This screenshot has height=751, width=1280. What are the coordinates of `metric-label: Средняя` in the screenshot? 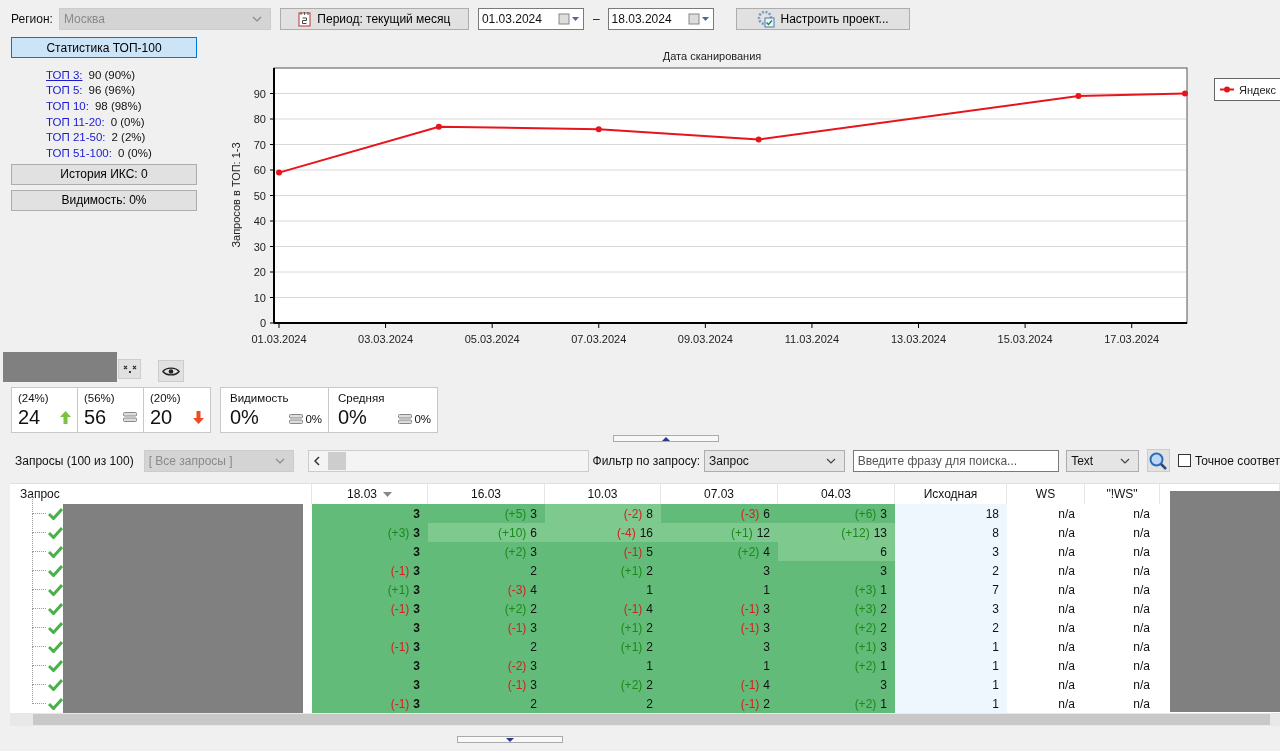 It's located at (362, 398).